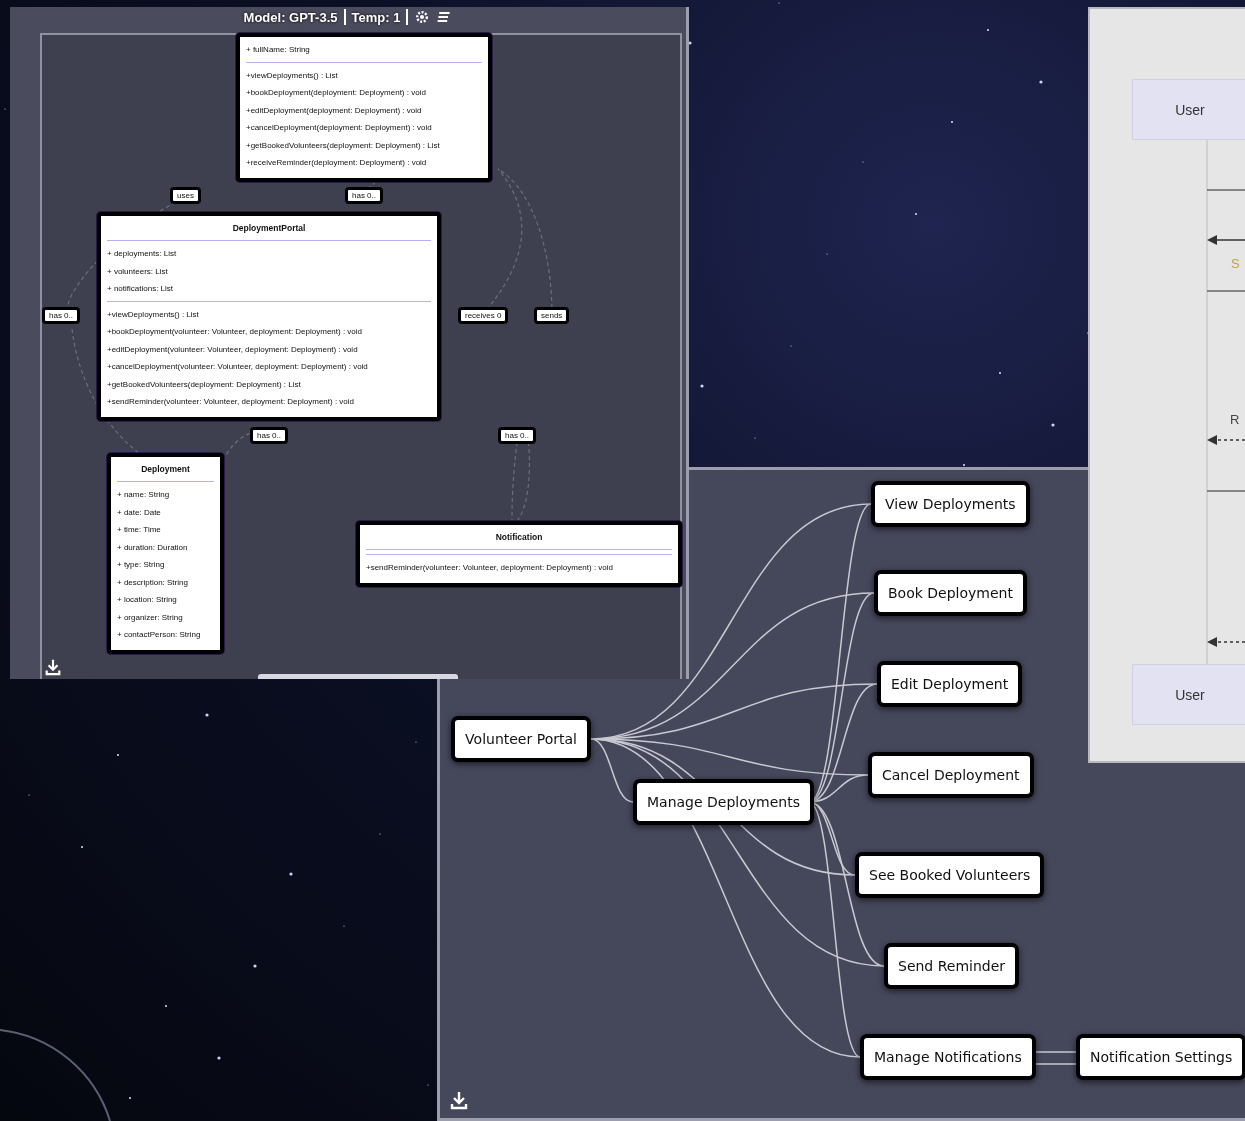 Image resolution: width=1245 pixels, height=1121 pixels. Describe the element at coordinates (139, 530) in the screenshot. I see `class-attribute: + time: Time` at that location.